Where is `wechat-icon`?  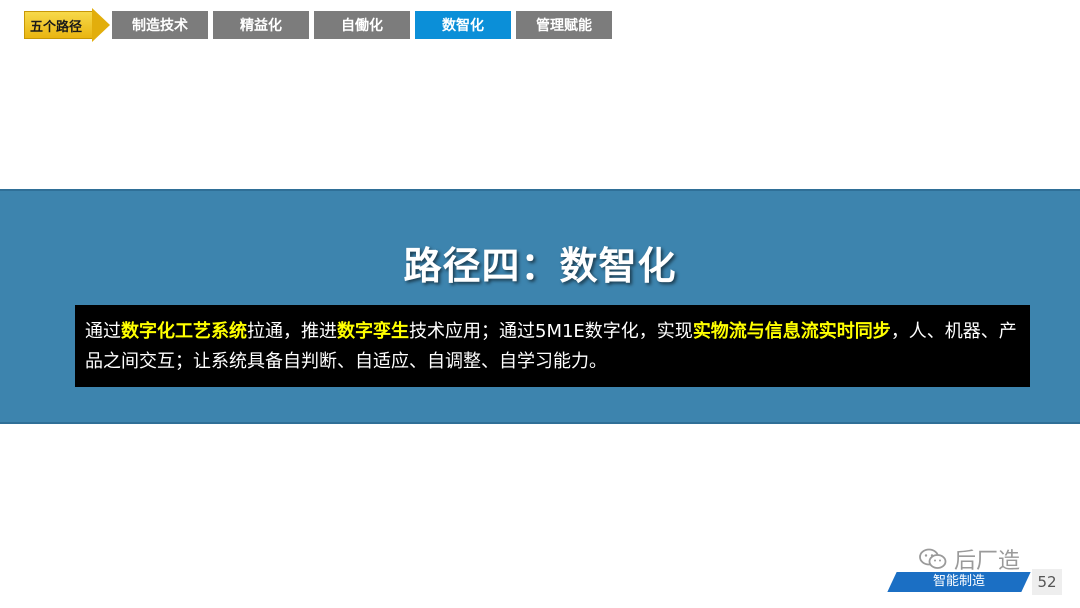
wechat-icon is located at coordinates (933, 558).